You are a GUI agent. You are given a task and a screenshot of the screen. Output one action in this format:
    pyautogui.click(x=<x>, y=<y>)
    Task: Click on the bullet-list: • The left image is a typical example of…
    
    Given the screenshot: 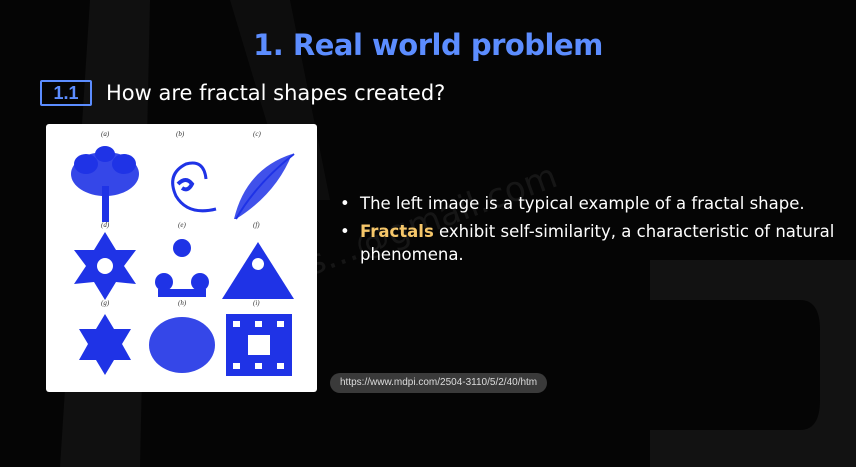 What is the action you would take?
    pyautogui.click(x=588, y=231)
    